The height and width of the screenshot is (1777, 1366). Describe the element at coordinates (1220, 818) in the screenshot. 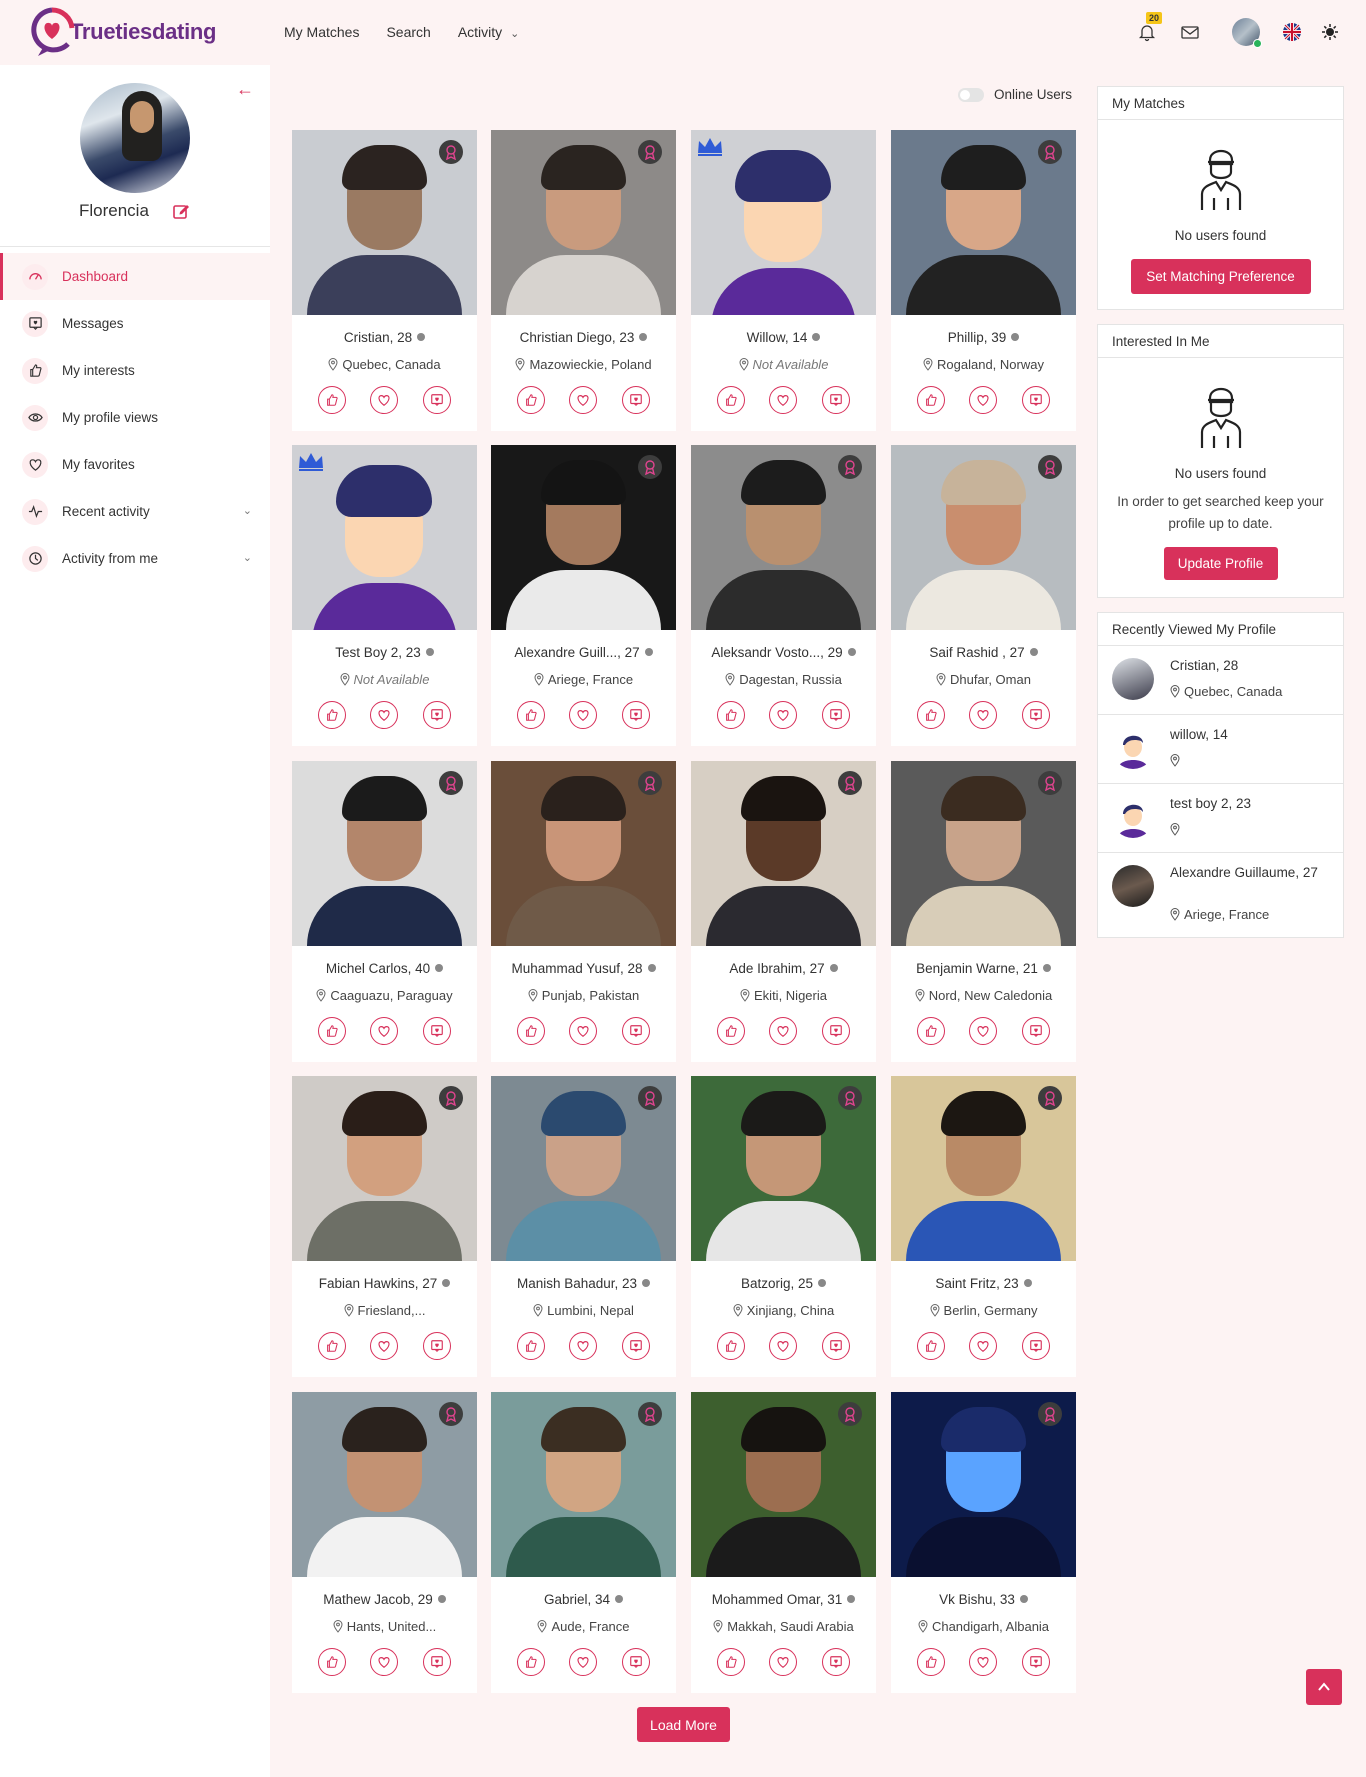

I see `recent-viewer-item: test boy 2, 23` at that location.